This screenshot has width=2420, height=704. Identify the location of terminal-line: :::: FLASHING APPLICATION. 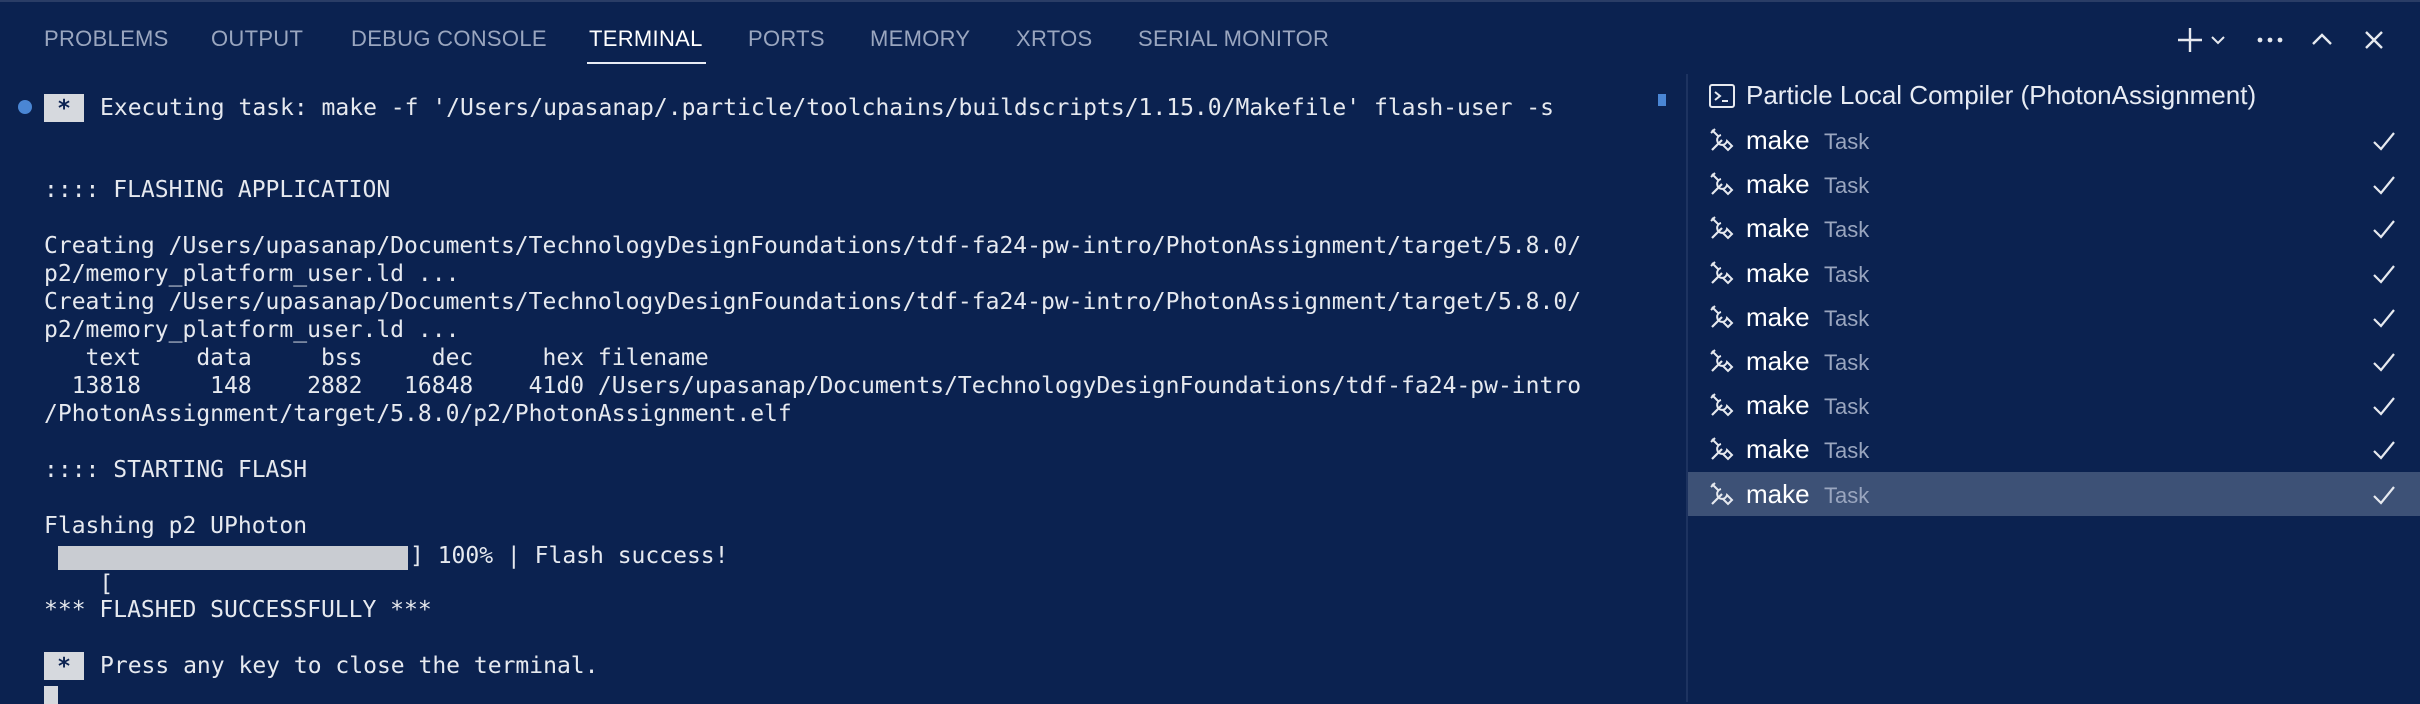
(217, 190).